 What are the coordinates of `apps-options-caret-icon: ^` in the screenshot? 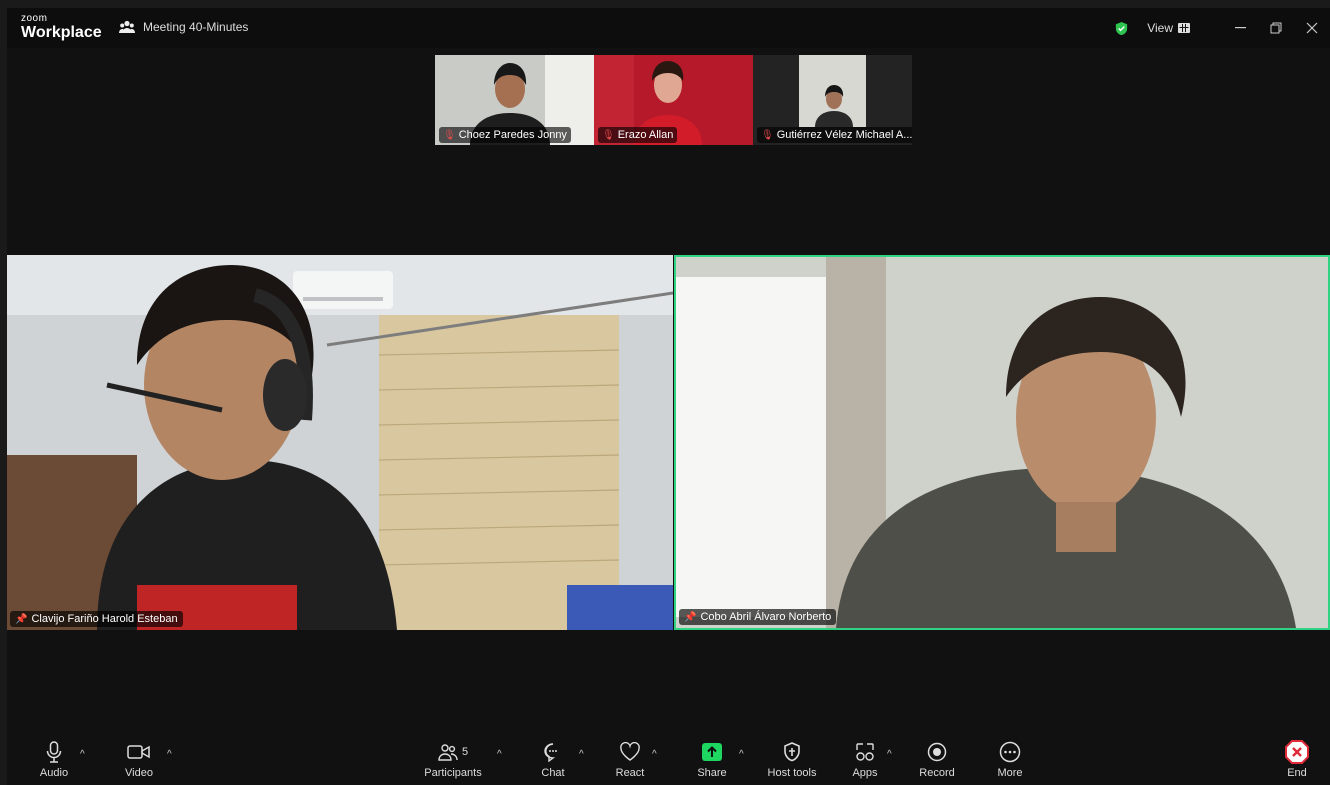 It's located at (889, 754).